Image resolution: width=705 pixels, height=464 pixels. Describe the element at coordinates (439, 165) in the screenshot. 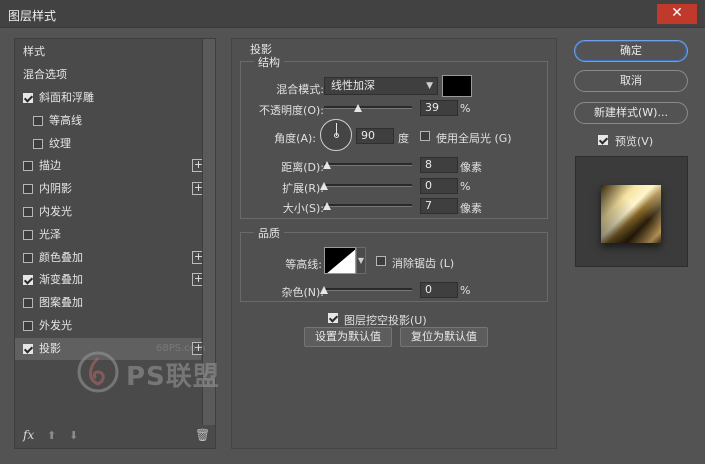

I see `distance-input: 8` at that location.